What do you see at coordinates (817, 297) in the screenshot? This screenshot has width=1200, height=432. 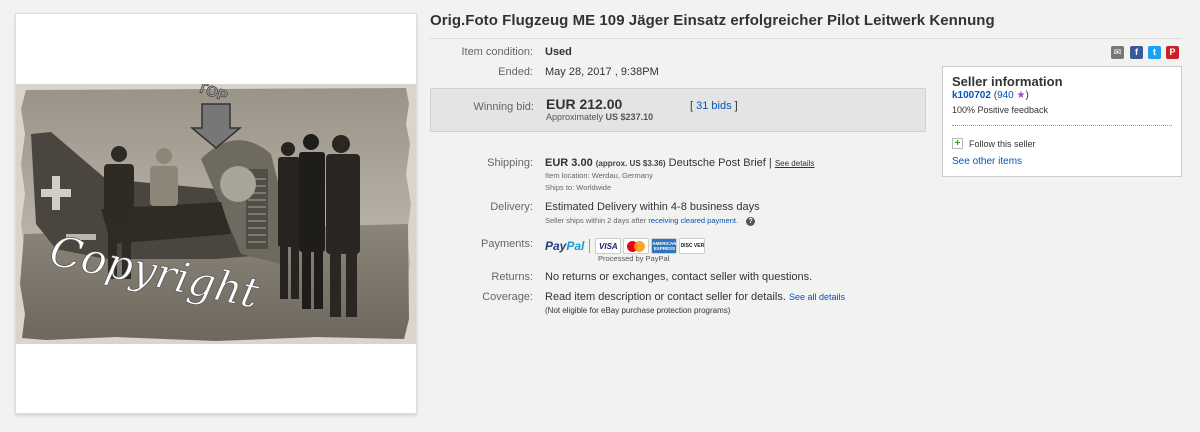 I see `see-all-details-link: See all details` at bounding box center [817, 297].